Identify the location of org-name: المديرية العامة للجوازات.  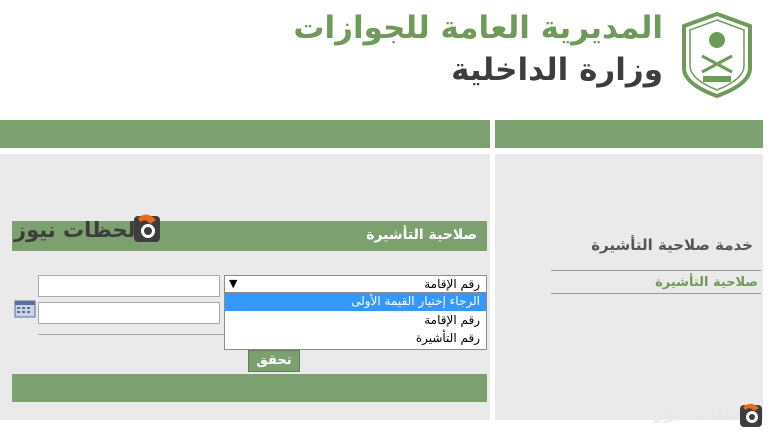
(478, 28).